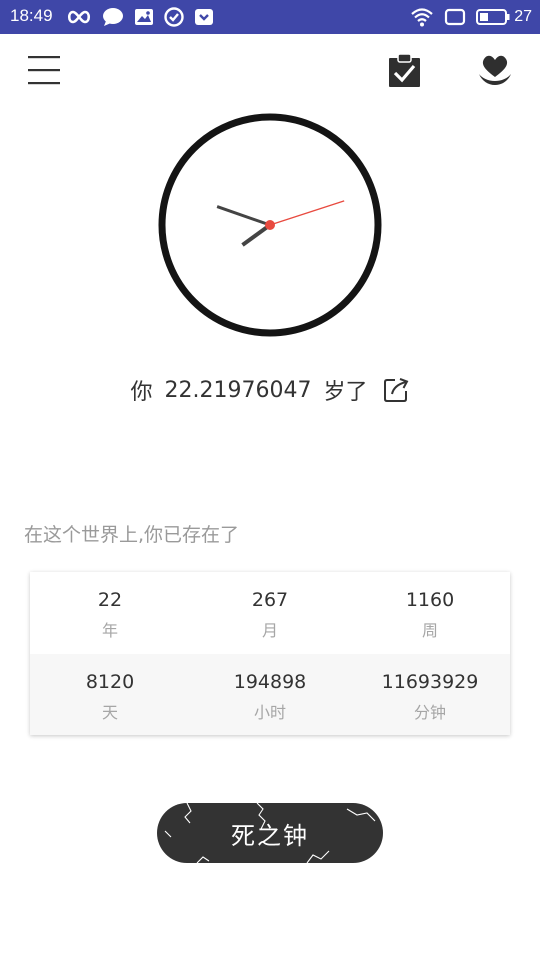 The image size is (540, 960). Describe the element at coordinates (132, 535) in the screenshot. I see `existence-caption: 在这个世界上,你已存在了` at that location.